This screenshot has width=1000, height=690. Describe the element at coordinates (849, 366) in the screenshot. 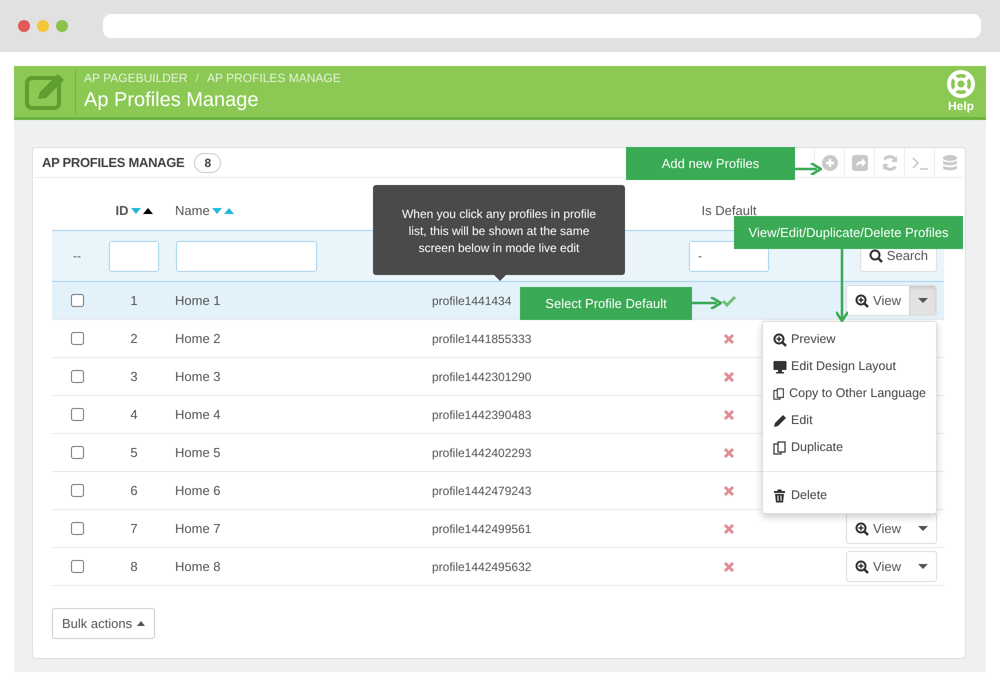

I see `menu-item: Edit Design Layout` at that location.